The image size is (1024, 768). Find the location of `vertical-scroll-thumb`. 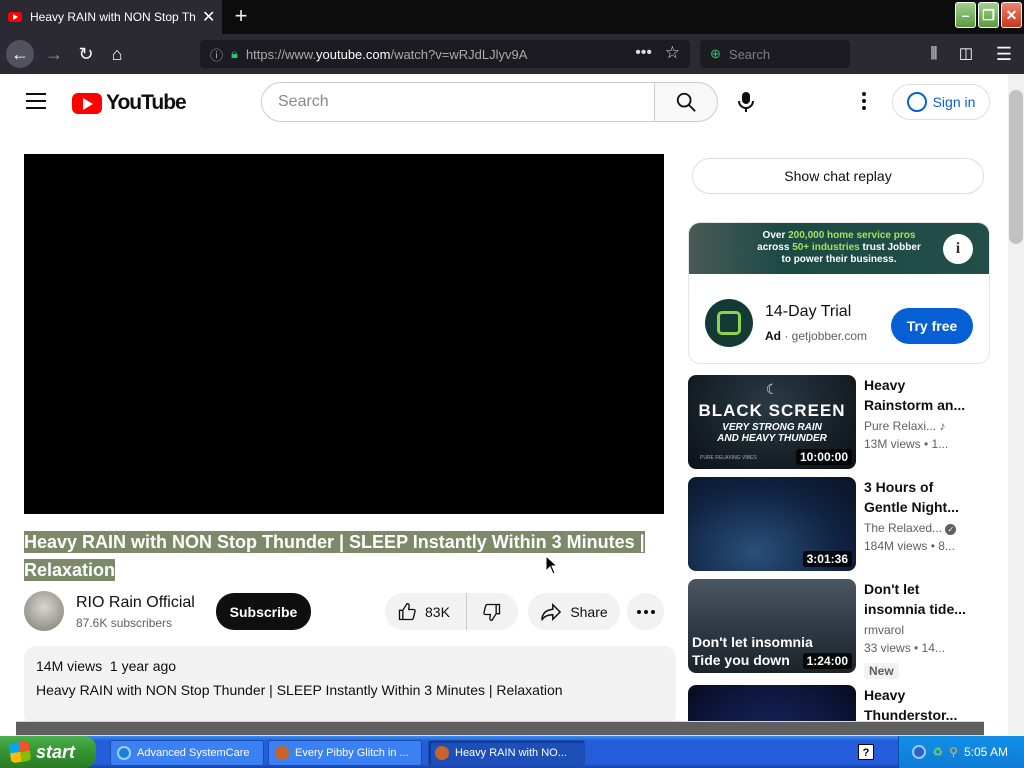

vertical-scroll-thumb is located at coordinates (1016, 167).